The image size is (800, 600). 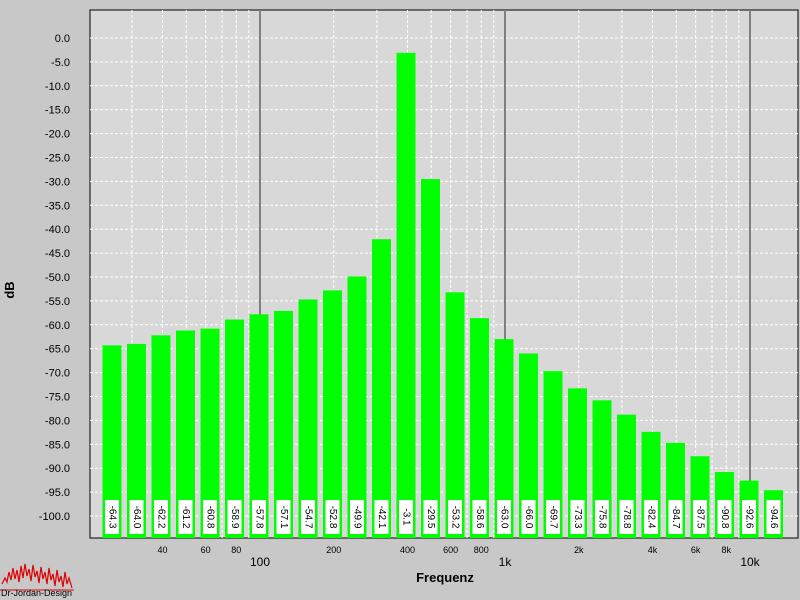 What do you see at coordinates (234, 517) in the screenshot?
I see `value-label: -58.9` at bounding box center [234, 517].